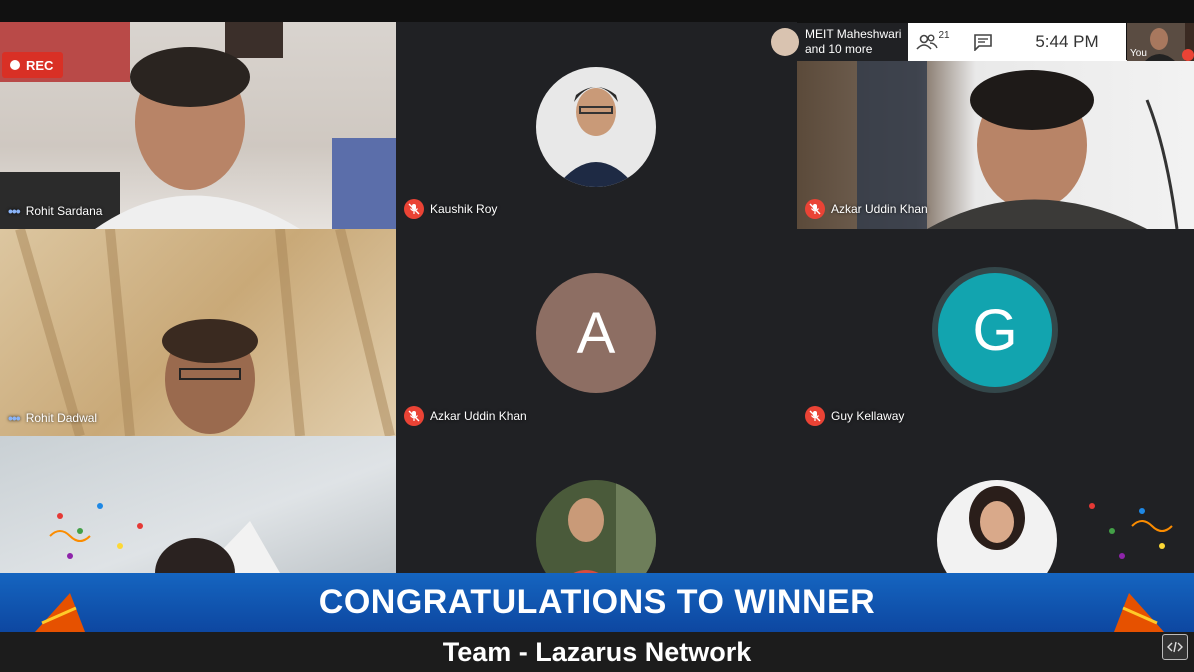  I want to click on banner-title: CONGRATULATIONS TO WINNER, so click(597, 602).